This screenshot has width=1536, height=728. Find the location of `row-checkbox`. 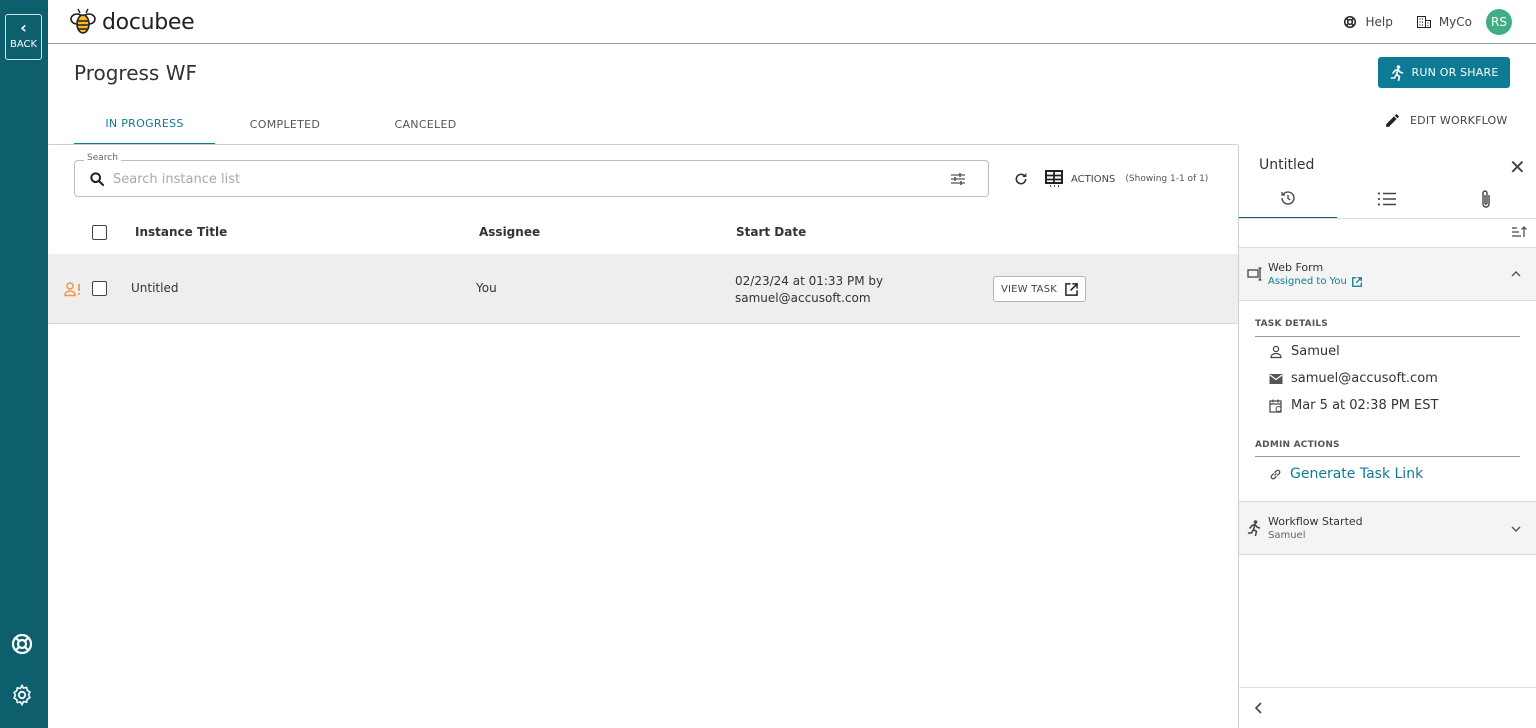

row-checkbox is located at coordinates (99, 288).